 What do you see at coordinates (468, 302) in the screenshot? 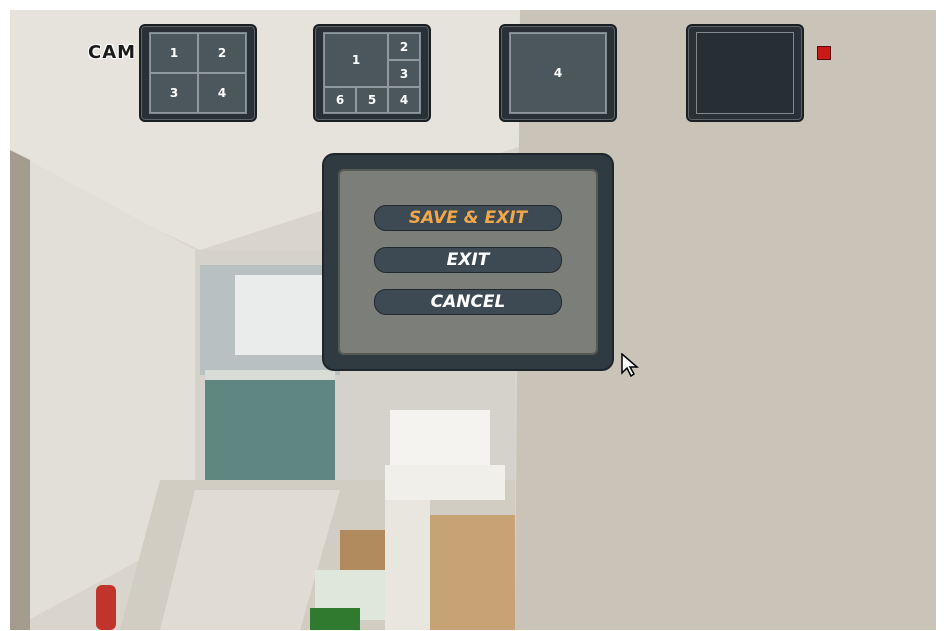
I see `cancel-button: CANCEL` at bounding box center [468, 302].